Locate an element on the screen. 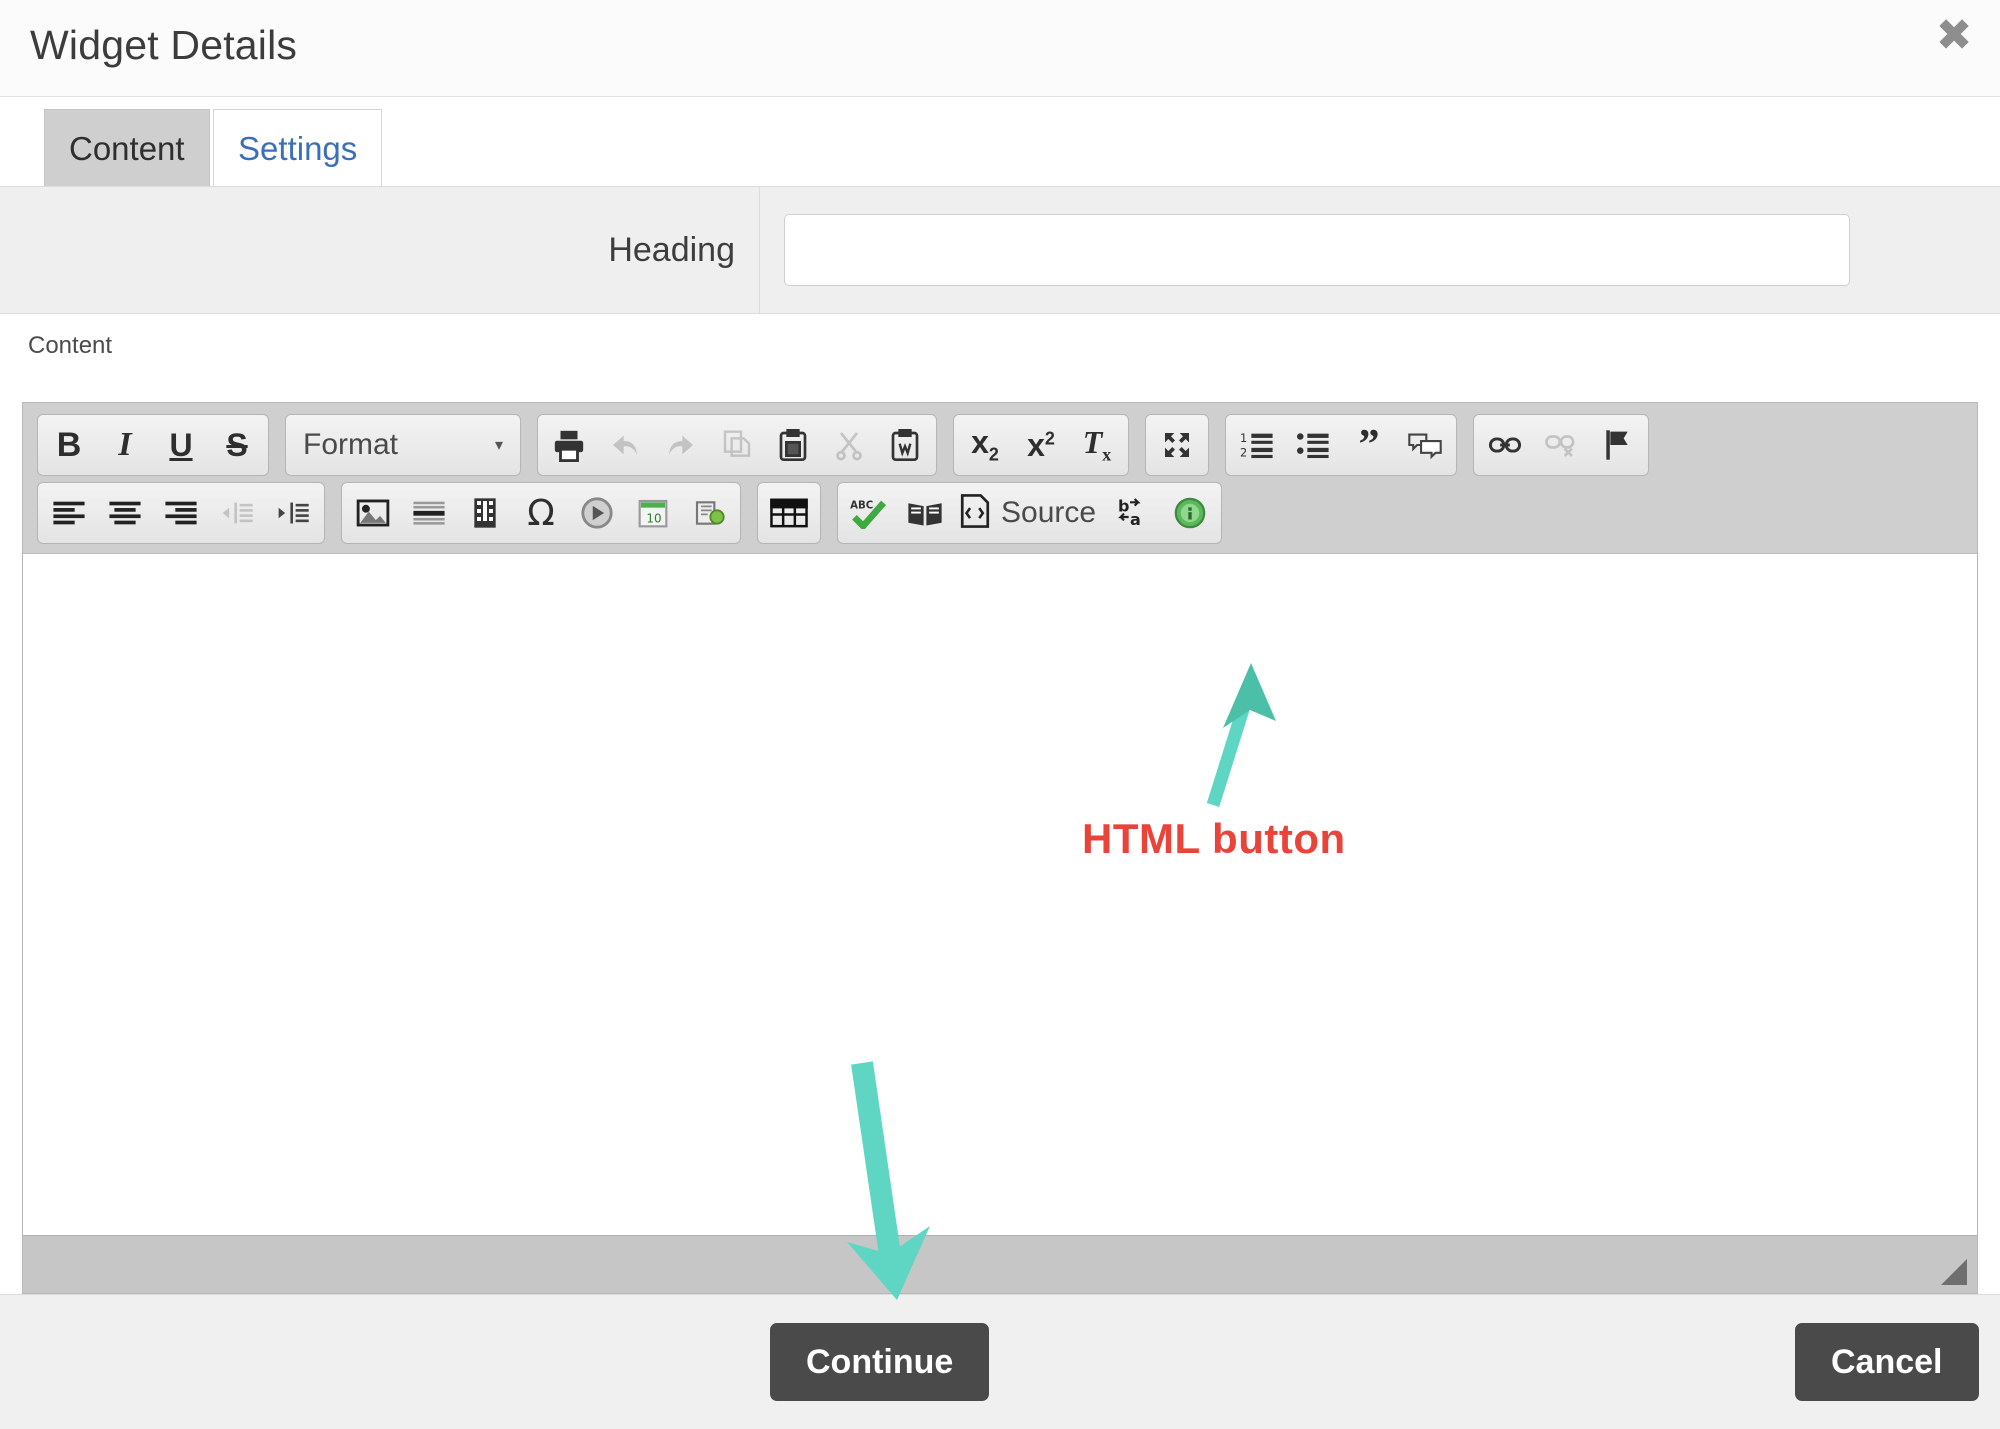 This screenshot has width=2000, height=1429. toolbar-group-script: x2 x2 Tx is located at coordinates (1041, 445).